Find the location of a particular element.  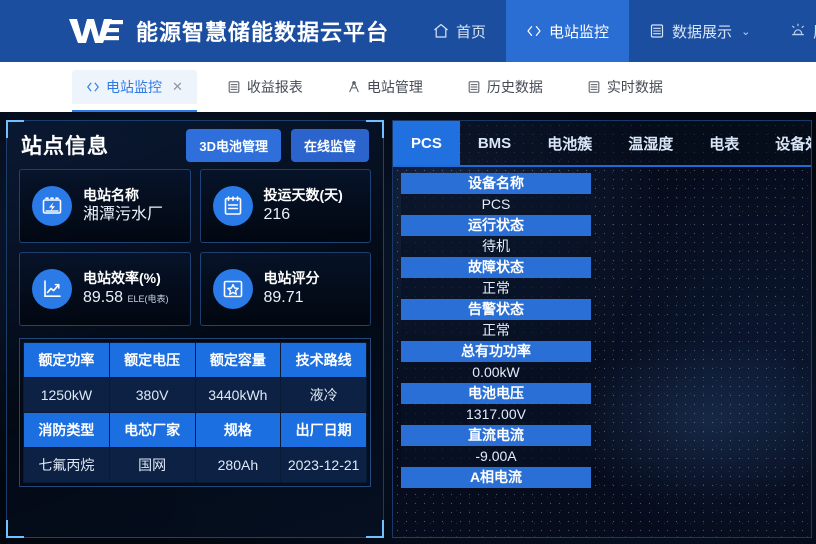

table-header-cell: 出厂日期 is located at coordinates (323, 430).